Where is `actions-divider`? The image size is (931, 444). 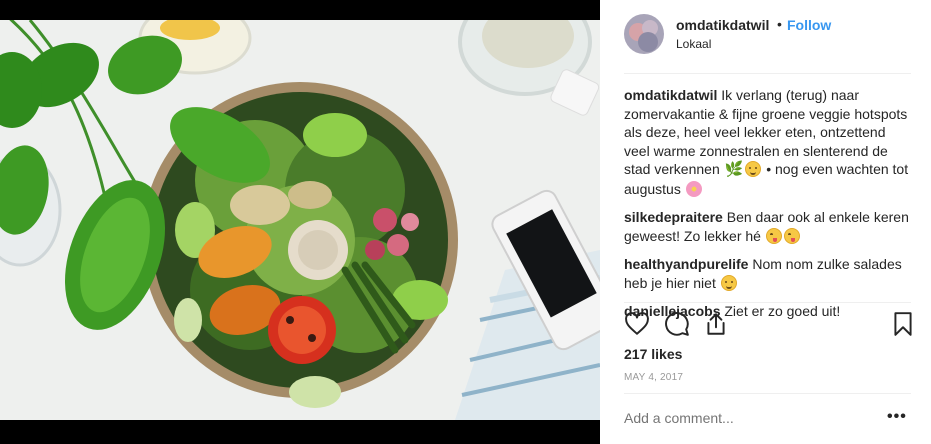
actions-divider is located at coordinates (767, 302).